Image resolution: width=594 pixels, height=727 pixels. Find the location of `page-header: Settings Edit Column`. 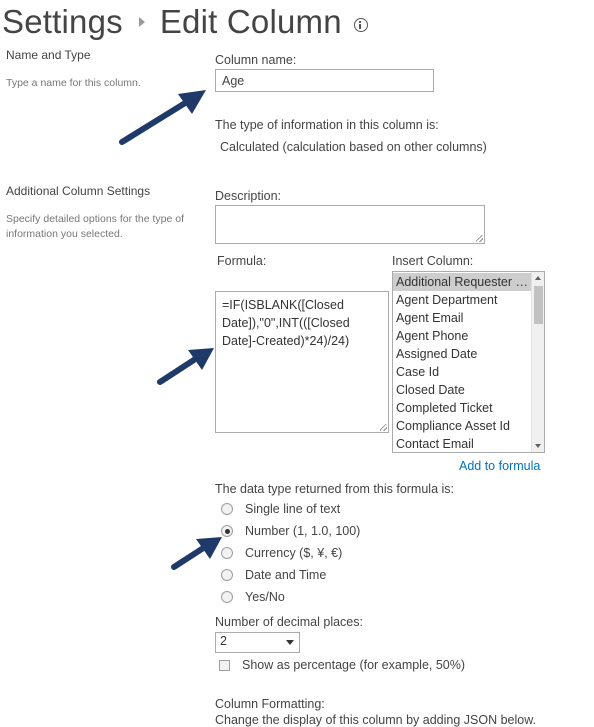

page-header: Settings Edit Column is located at coordinates (185, 22).